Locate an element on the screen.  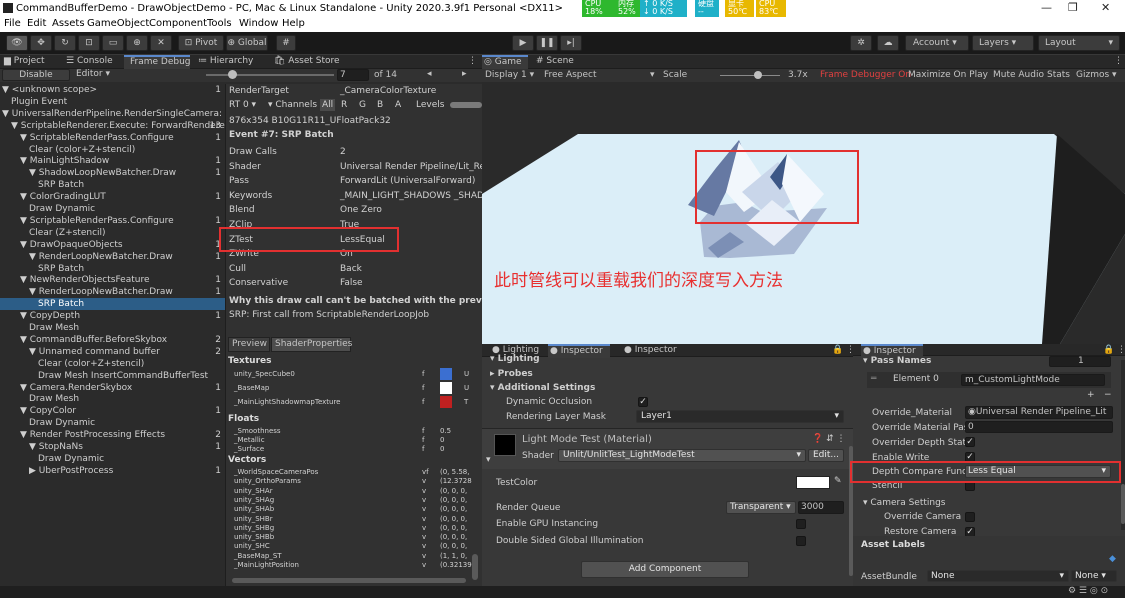
render-queue-mode-dropdown: Transparent ▾ is located at coordinates (761, 507).